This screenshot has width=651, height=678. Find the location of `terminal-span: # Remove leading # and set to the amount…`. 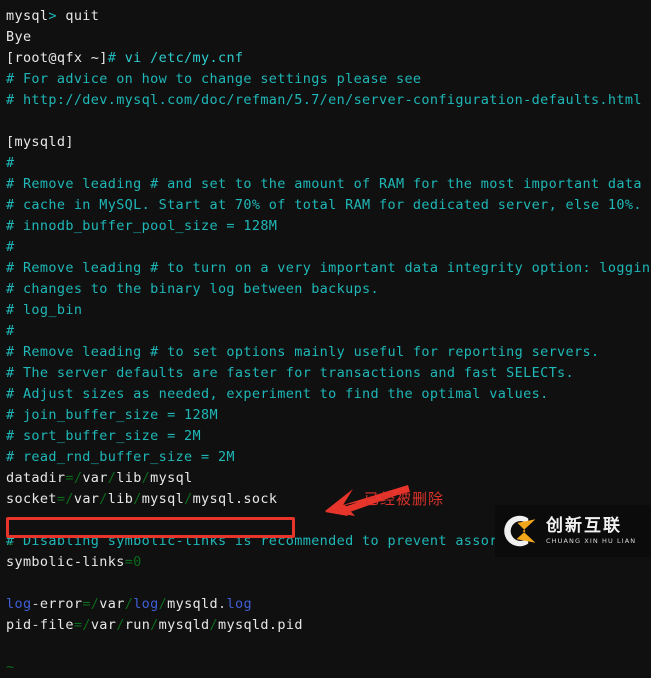

terminal-span: # Remove leading # and set to the amount… is located at coordinates (324, 184).